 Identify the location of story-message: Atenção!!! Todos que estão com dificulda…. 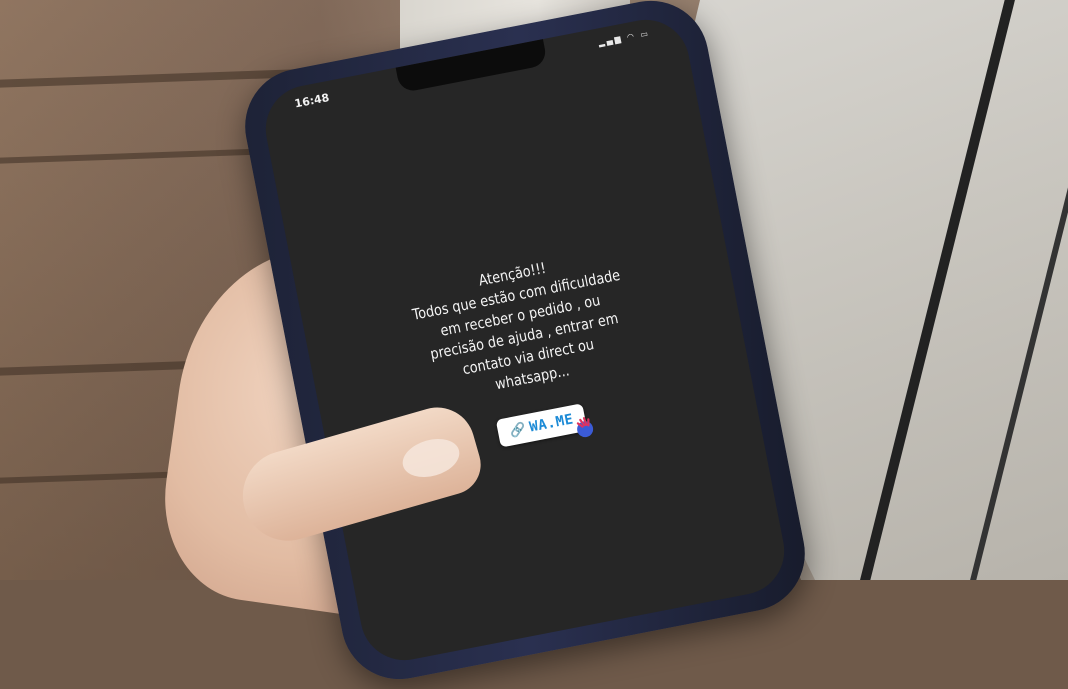
(522, 326).